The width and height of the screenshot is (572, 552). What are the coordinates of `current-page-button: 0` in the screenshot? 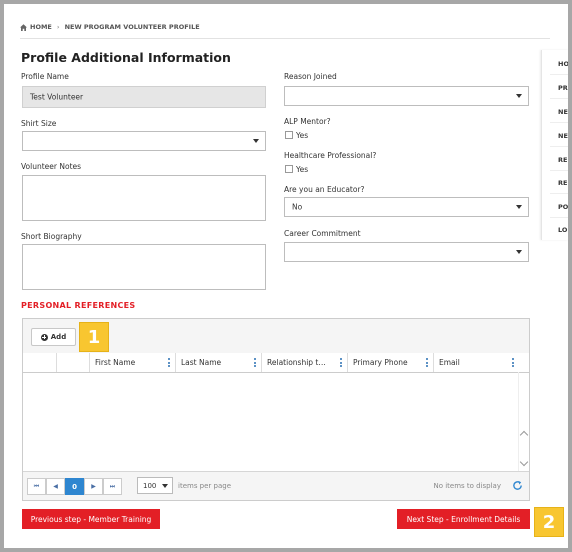 It's located at (74, 486).